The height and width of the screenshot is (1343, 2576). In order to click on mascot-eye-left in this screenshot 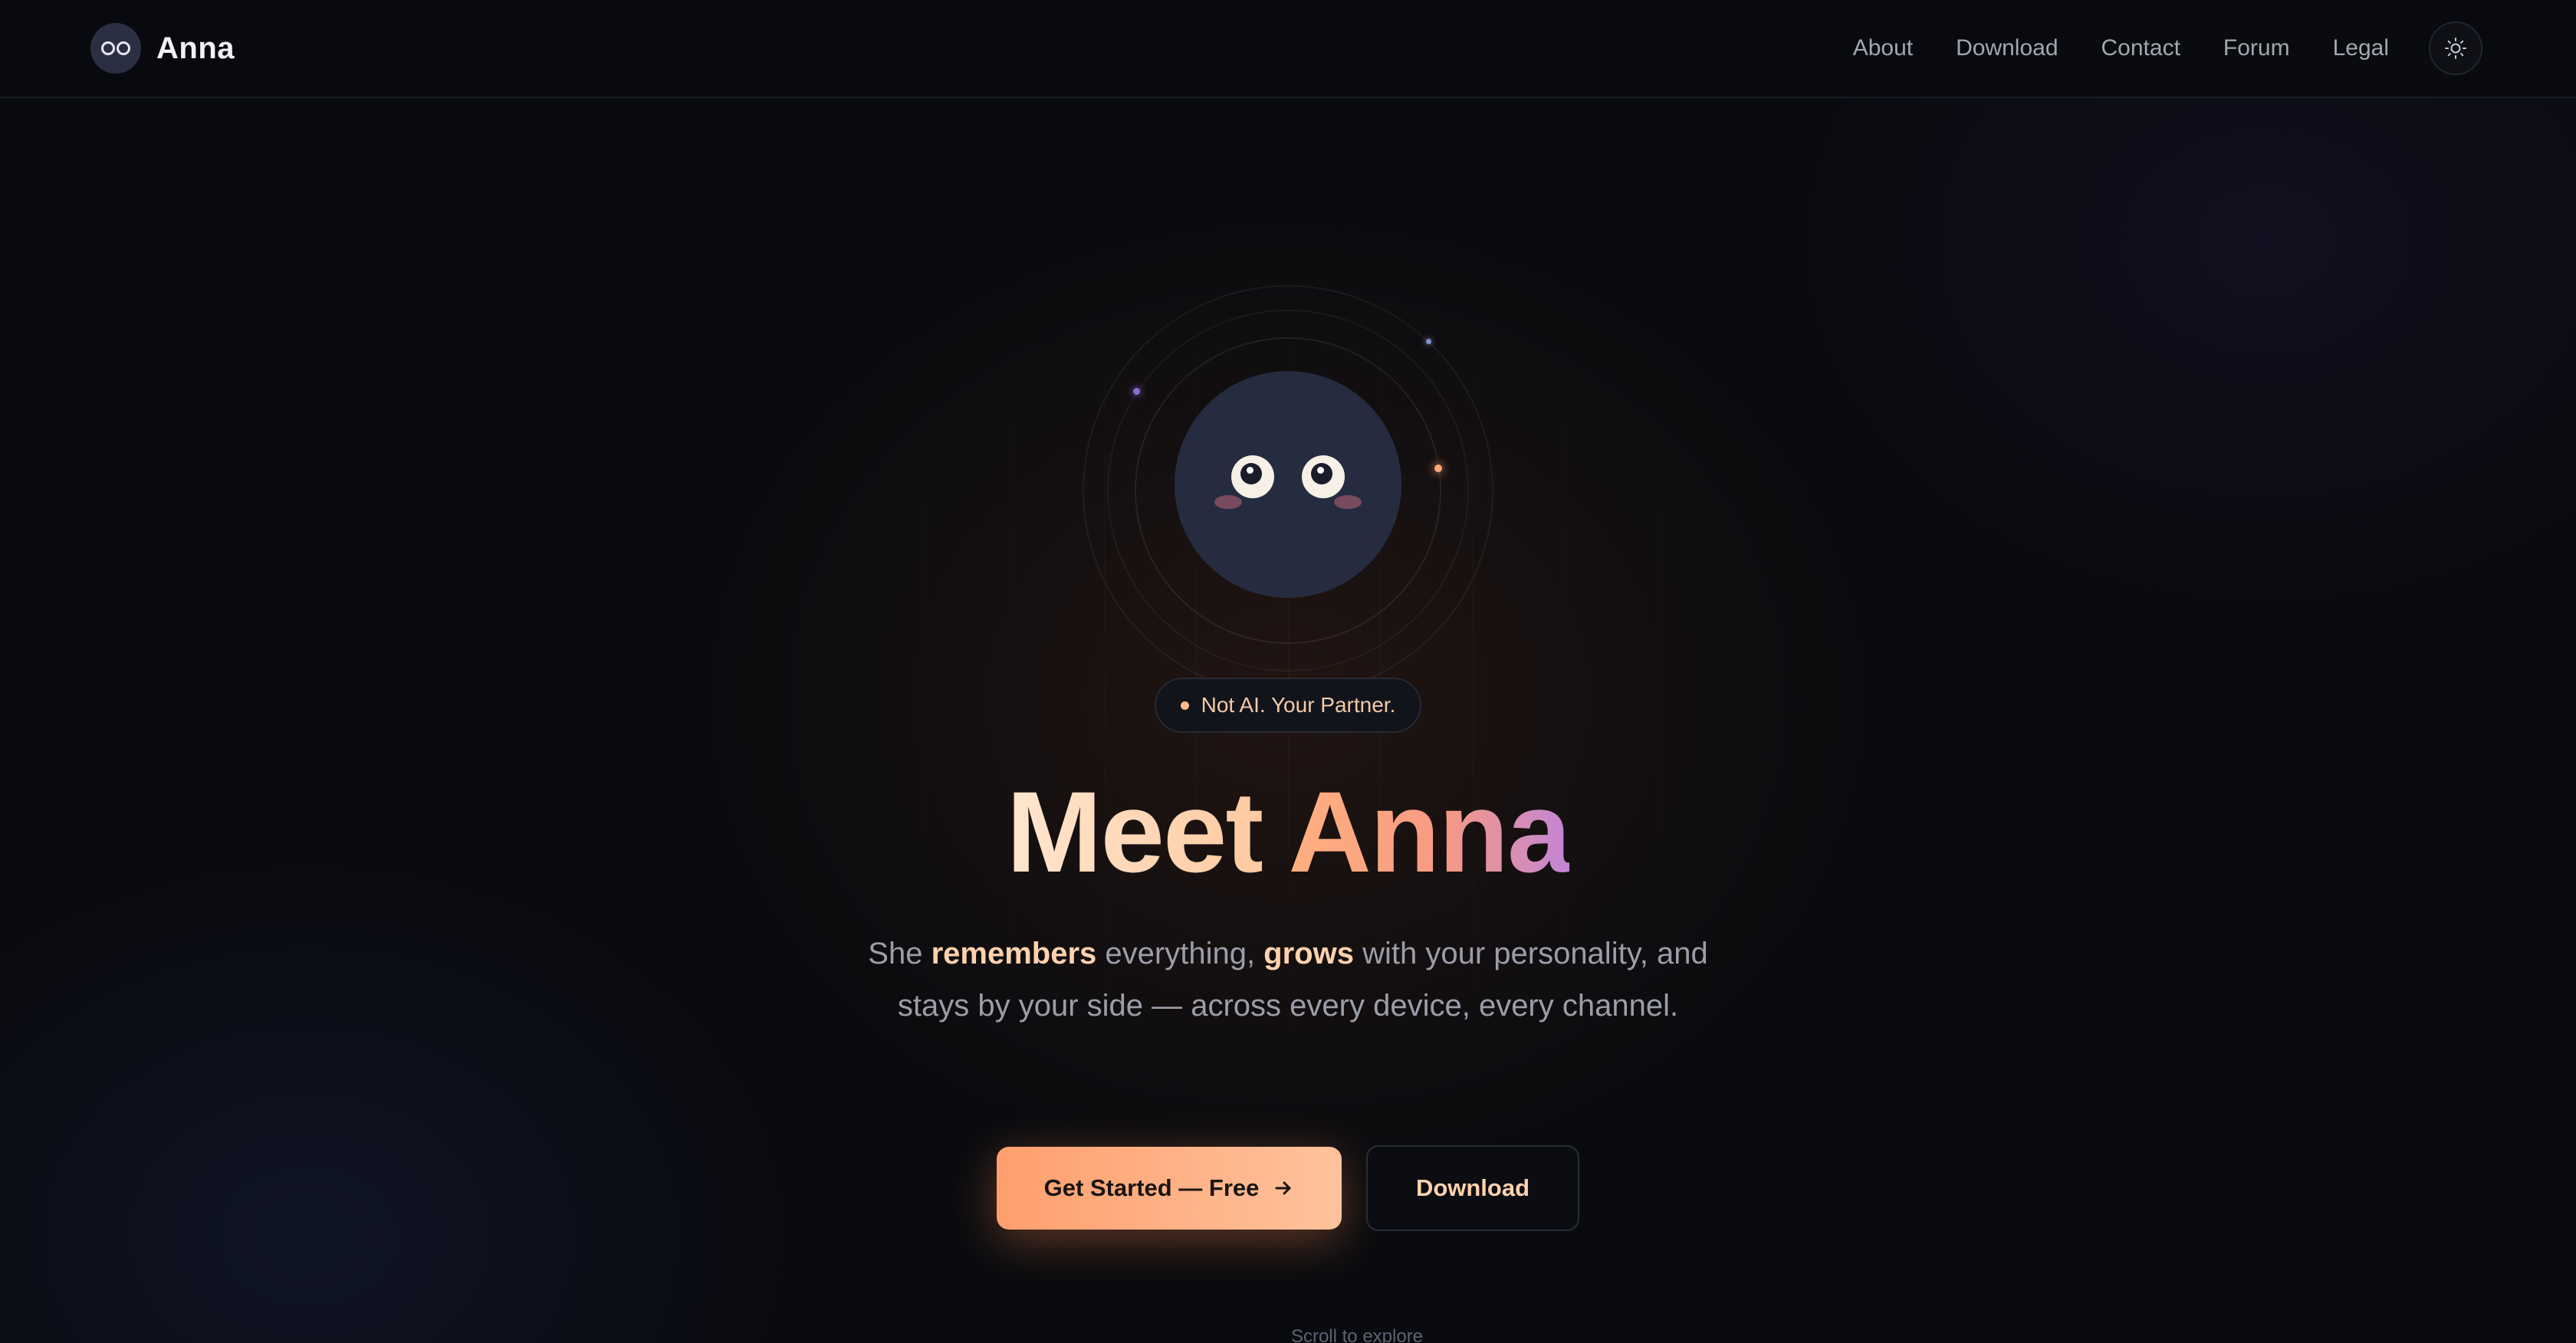, I will do `click(1252, 477)`.